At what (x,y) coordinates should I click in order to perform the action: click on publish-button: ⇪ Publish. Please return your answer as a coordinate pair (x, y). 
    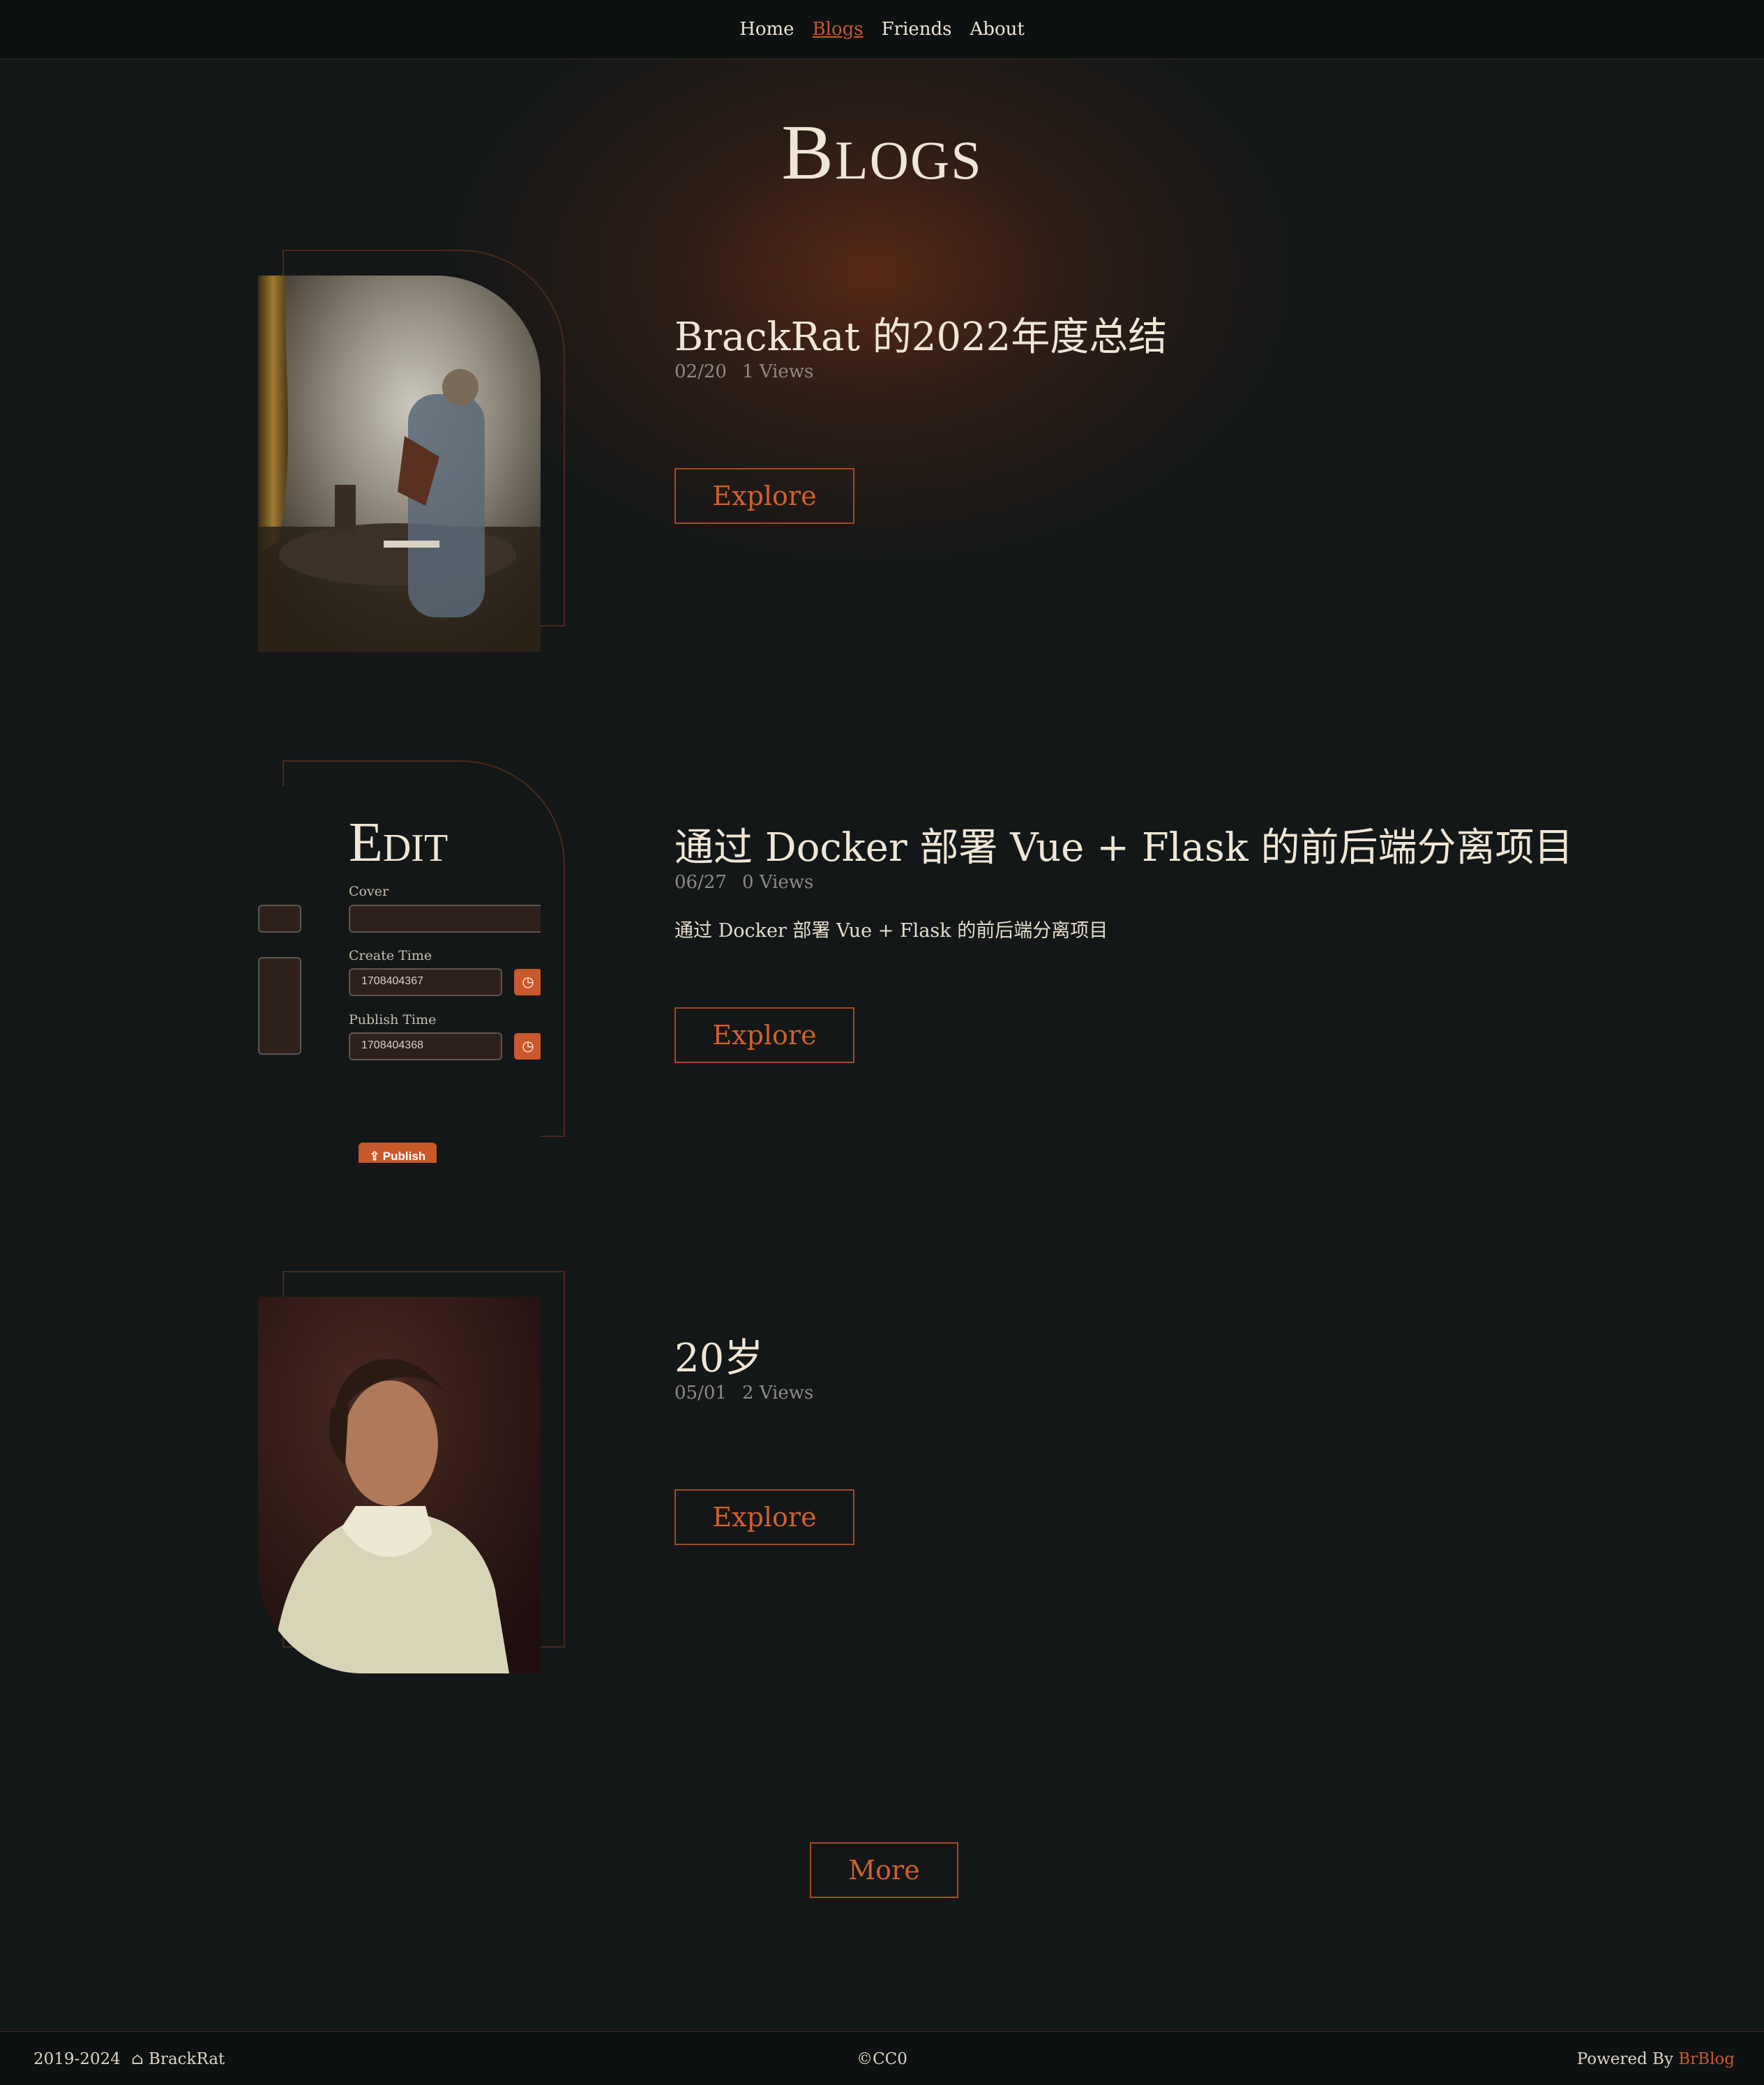
    Looking at the image, I should click on (398, 1153).